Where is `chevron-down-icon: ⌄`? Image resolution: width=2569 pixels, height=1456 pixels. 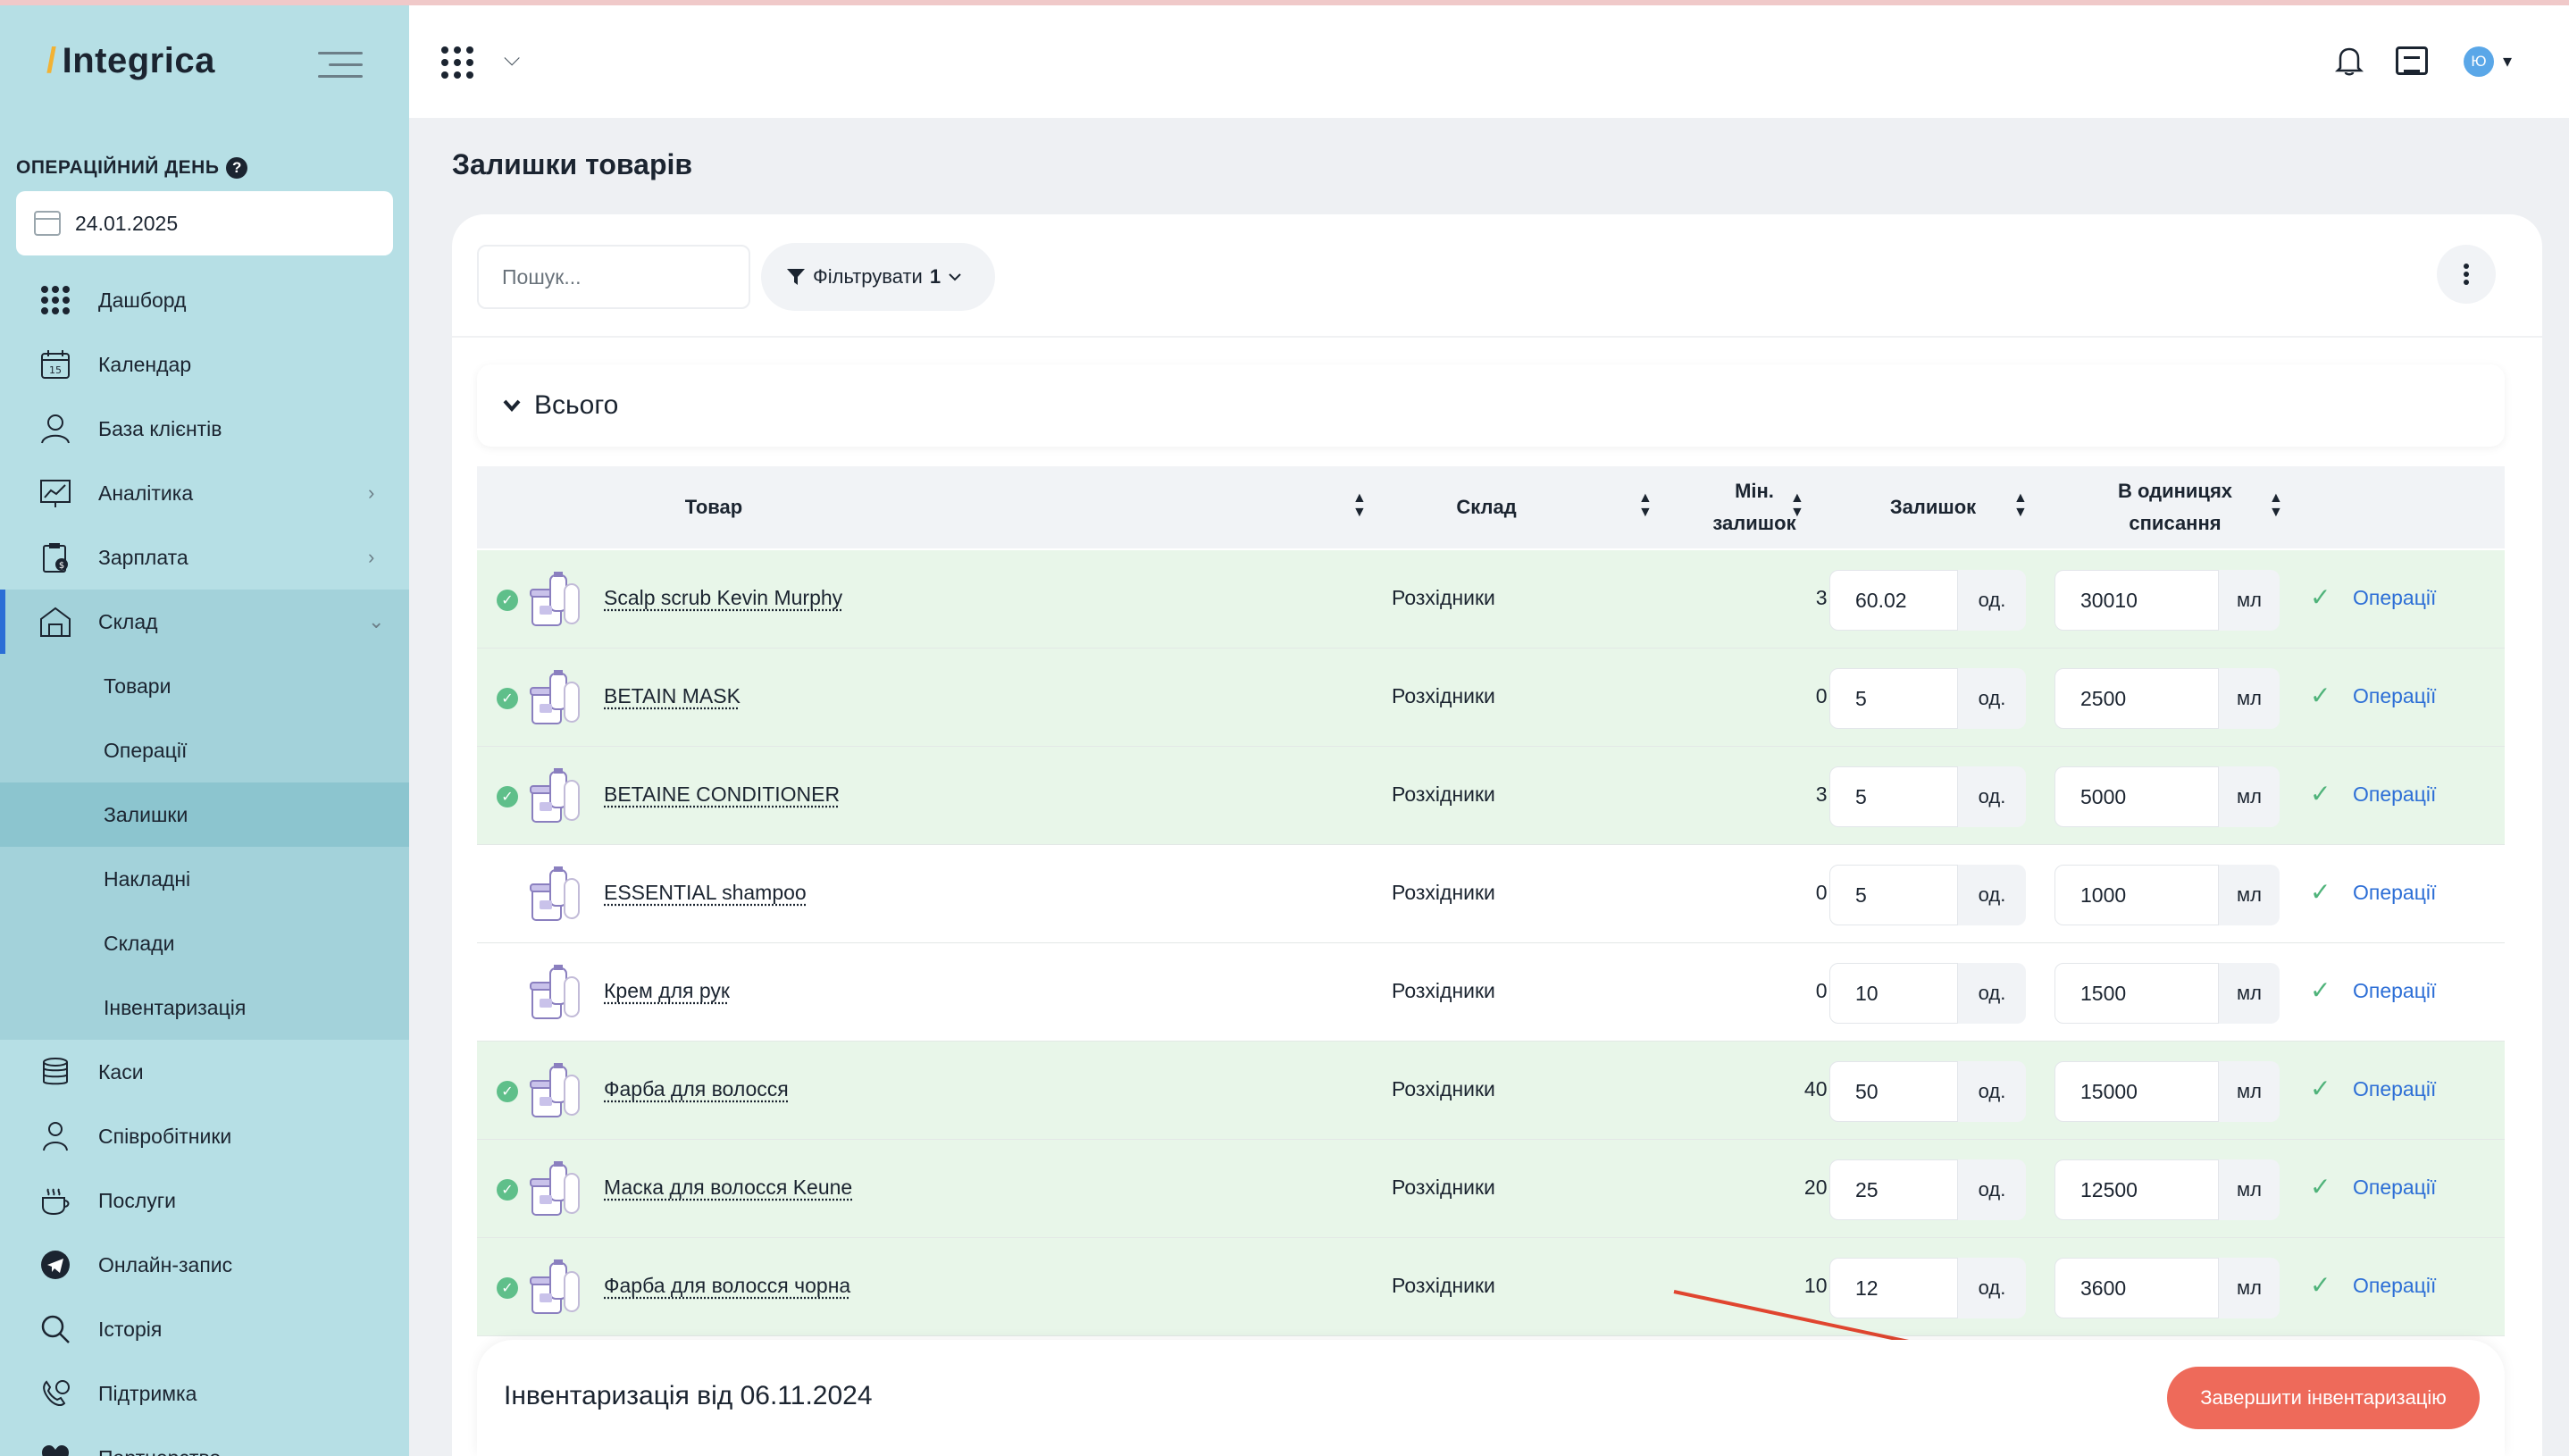 chevron-down-icon: ⌄ is located at coordinates (376, 621).